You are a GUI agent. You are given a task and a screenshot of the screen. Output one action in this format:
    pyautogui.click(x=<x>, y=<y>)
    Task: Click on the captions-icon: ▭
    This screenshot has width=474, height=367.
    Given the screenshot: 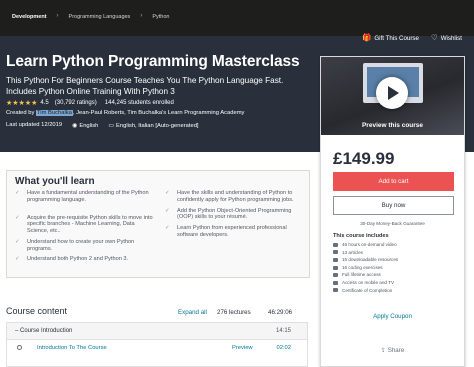 What is the action you would take?
    pyautogui.click(x=111, y=126)
    